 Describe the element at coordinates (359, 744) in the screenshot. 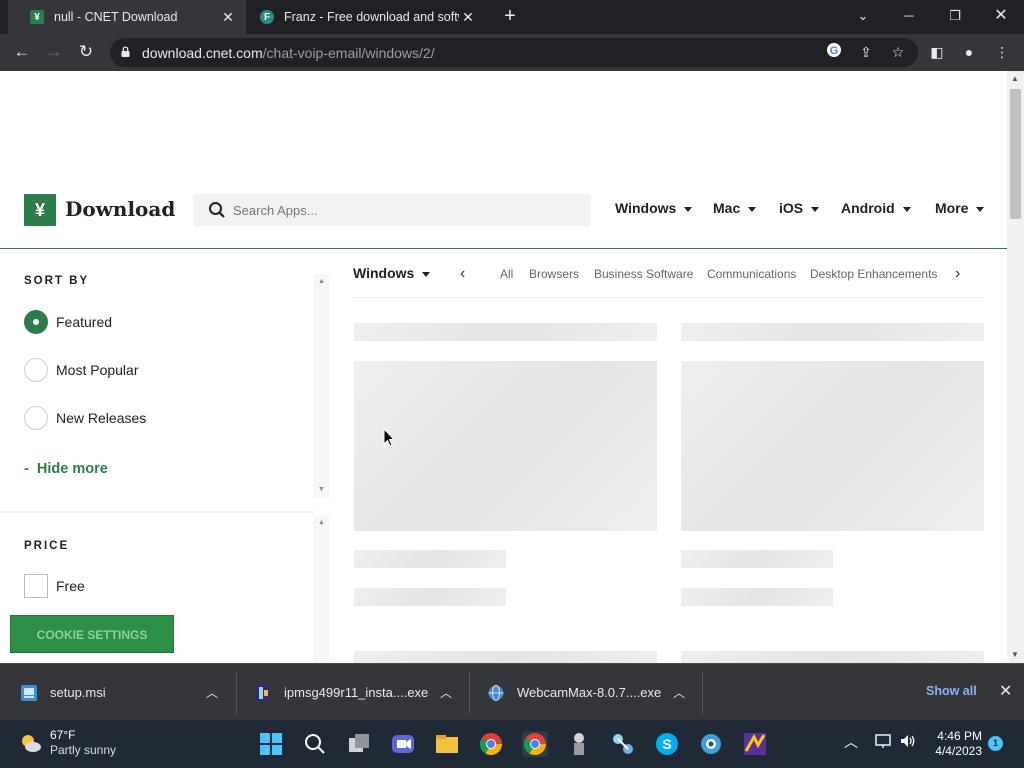

I see `task-view-icon` at that location.